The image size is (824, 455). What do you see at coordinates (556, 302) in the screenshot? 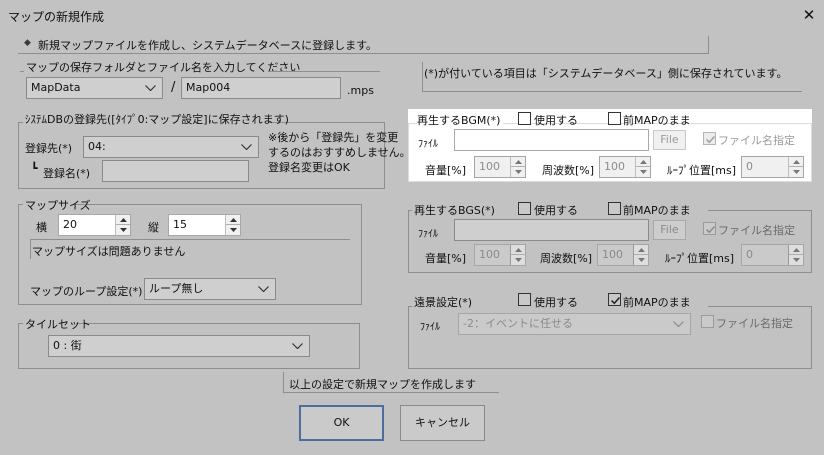
I see `bg-use-label: 使用する` at bounding box center [556, 302].